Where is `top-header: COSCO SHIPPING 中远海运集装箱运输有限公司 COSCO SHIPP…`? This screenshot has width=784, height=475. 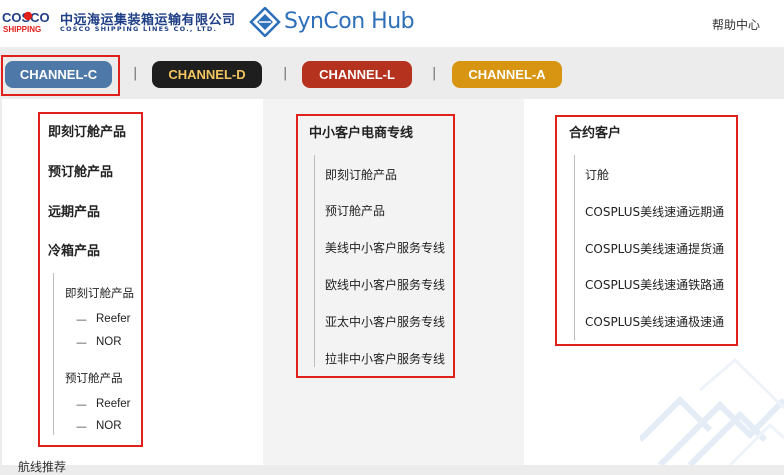
top-header: COSCO SHIPPING 中远海运集装箱运输有限公司 COSCO SHIPP… is located at coordinates (392, 23).